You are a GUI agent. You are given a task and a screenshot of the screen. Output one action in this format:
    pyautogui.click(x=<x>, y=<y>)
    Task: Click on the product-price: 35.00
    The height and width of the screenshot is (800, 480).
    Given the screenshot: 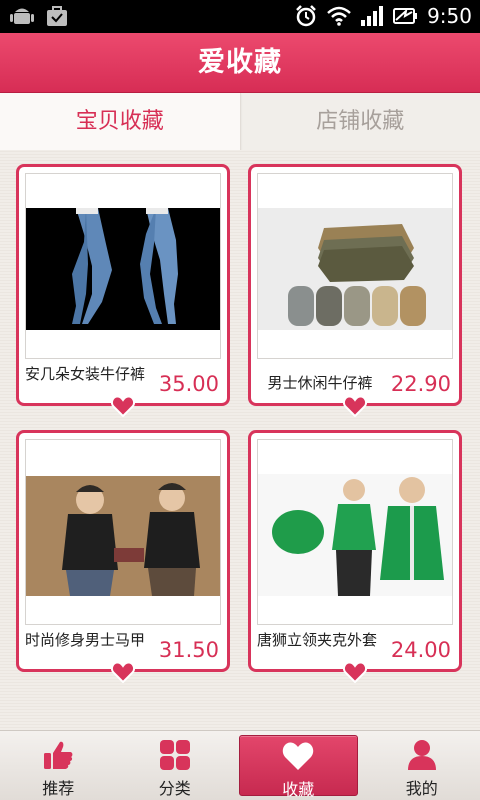 What is the action you would take?
    pyautogui.click(x=188, y=384)
    